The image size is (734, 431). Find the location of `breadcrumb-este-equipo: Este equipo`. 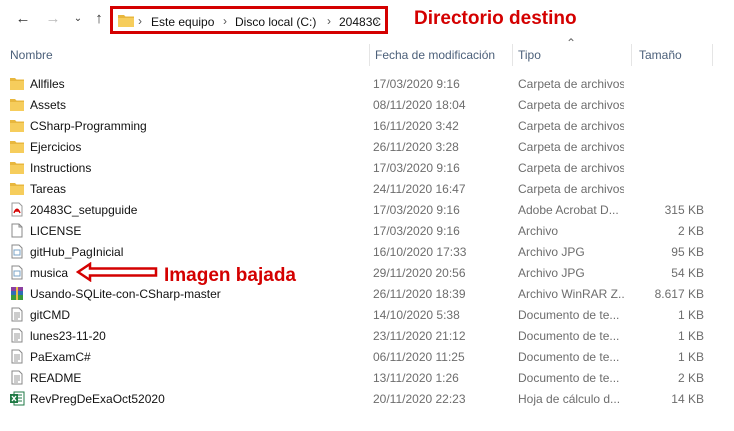

breadcrumb-este-equipo: Este equipo is located at coordinates (182, 22).